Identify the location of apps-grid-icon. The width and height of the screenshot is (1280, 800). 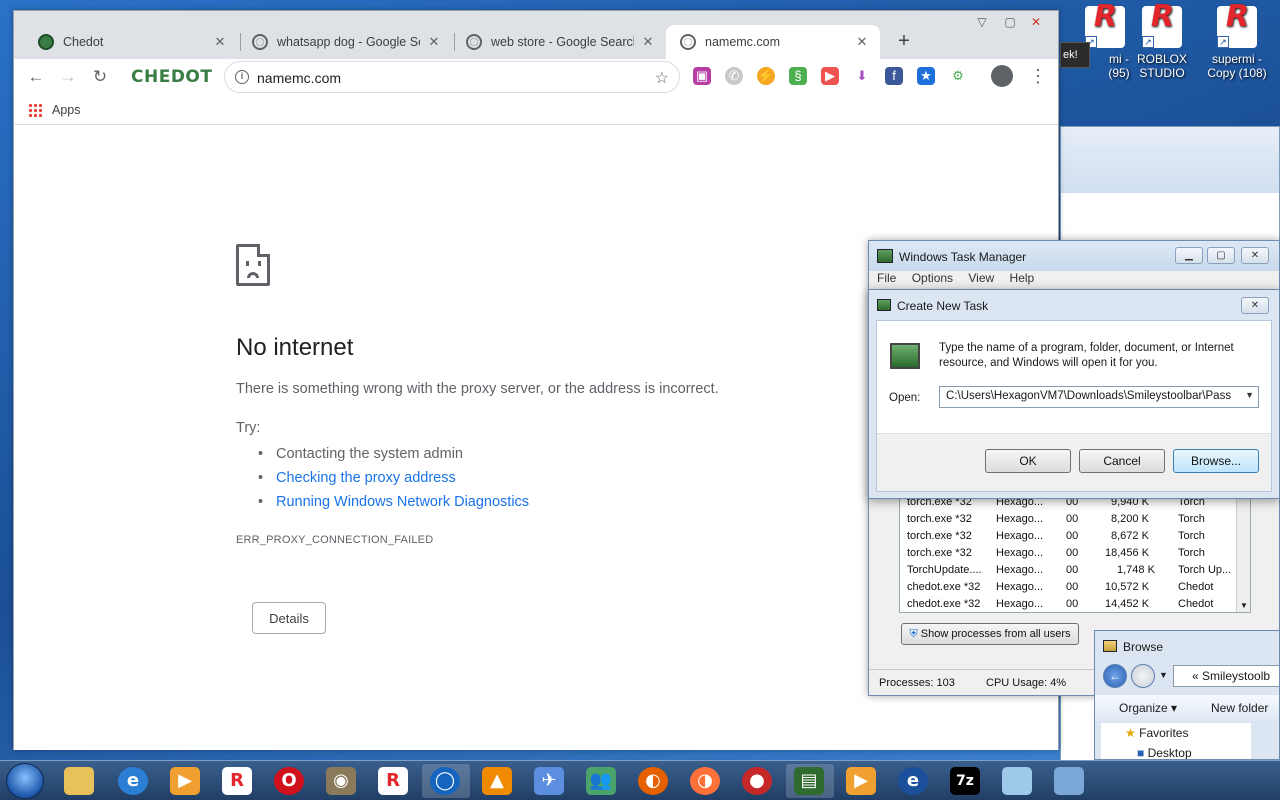
(35, 110).